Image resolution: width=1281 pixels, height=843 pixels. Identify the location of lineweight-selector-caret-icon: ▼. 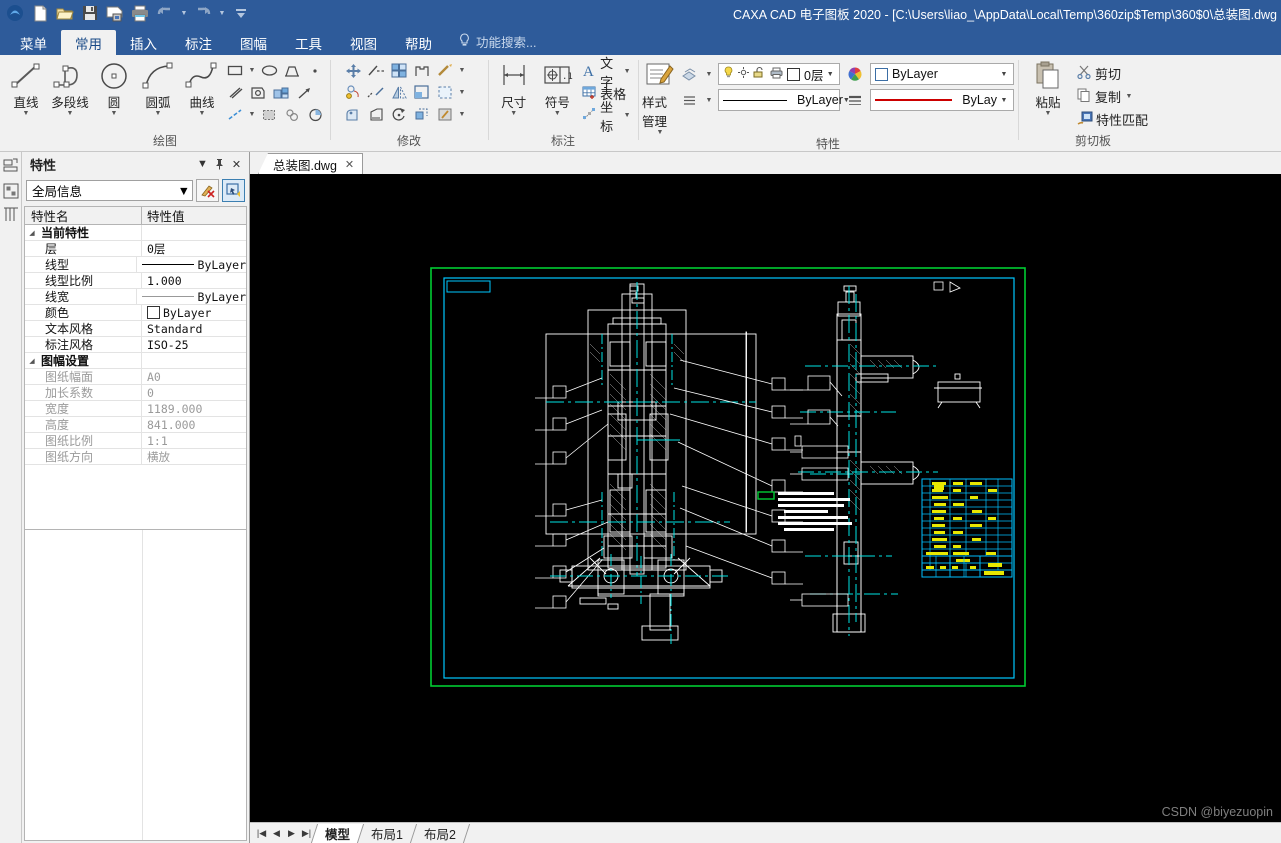
(1004, 100).